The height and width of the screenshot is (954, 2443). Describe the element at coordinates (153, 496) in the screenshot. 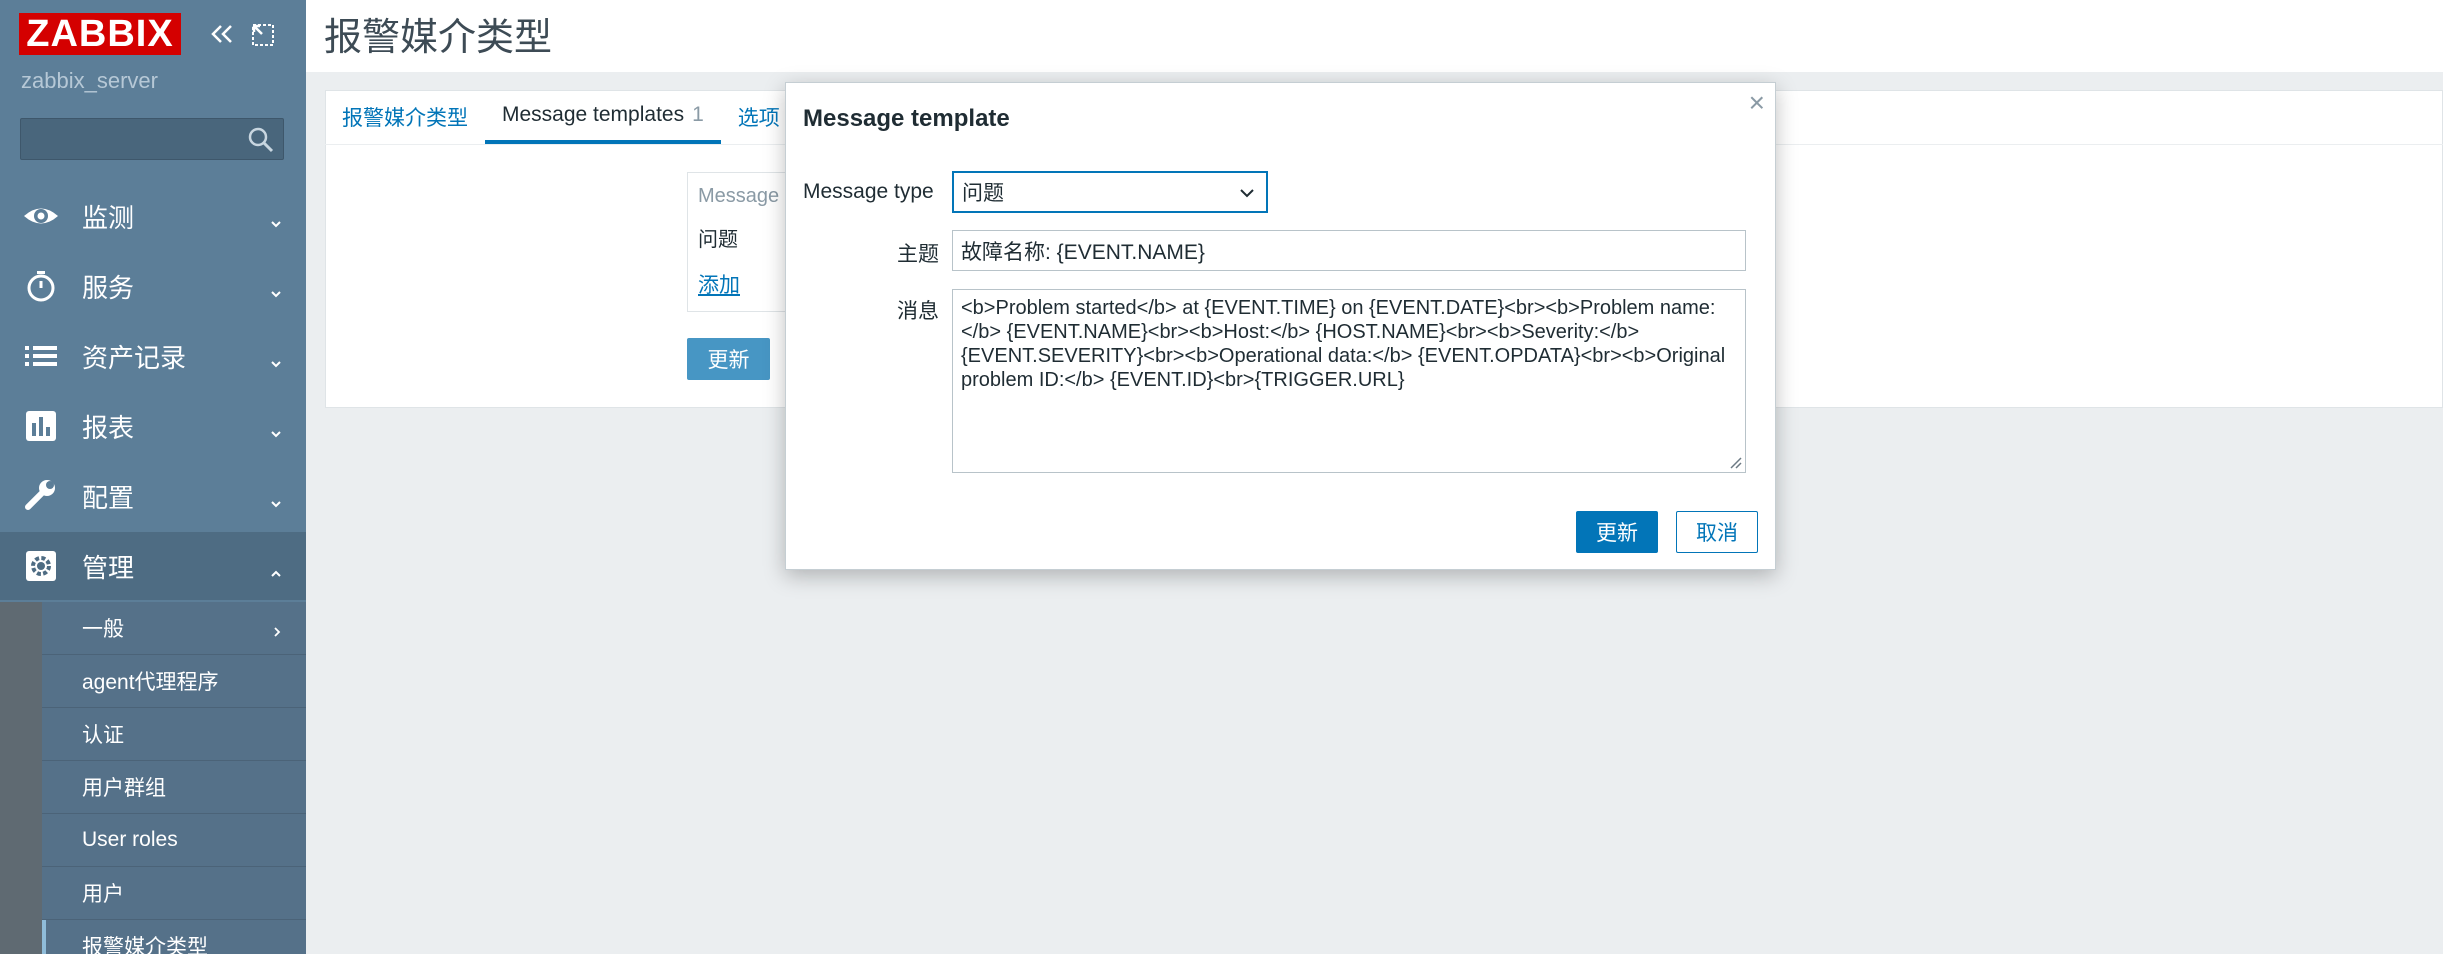

I see `nav-configuration: 配置` at that location.